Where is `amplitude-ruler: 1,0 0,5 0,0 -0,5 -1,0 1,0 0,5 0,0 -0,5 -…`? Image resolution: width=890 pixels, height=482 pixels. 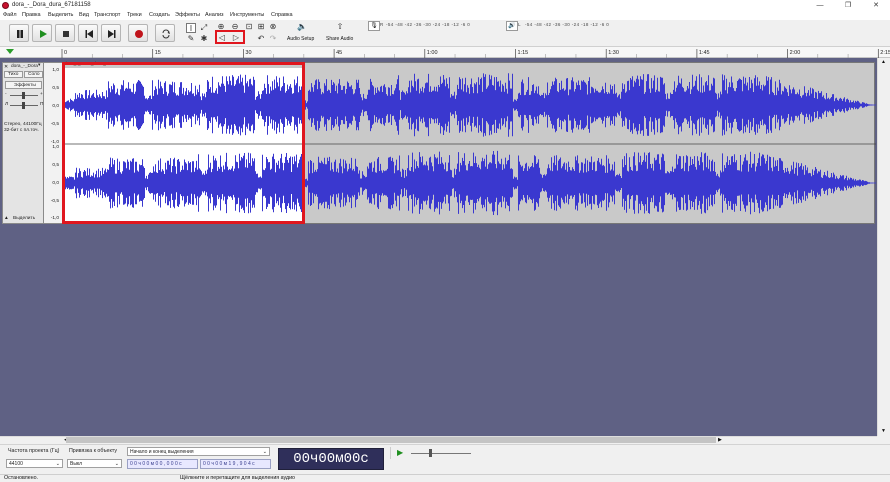
amplitude-ruler: 1,0 0,5 0,0 -0,5 -1,0 1,0 0,5 0,0 -0,5 -… is located at coordinates (53, 143).